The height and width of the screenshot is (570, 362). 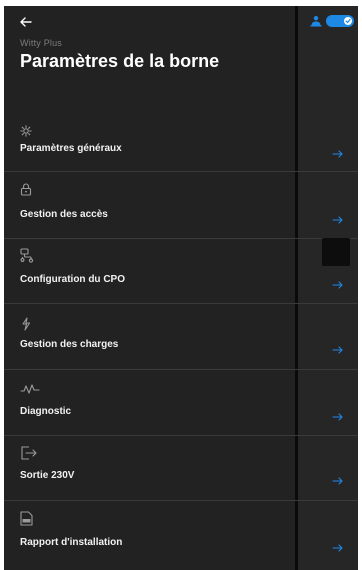 I want to click on check-icon, so click(x=348, y=21).